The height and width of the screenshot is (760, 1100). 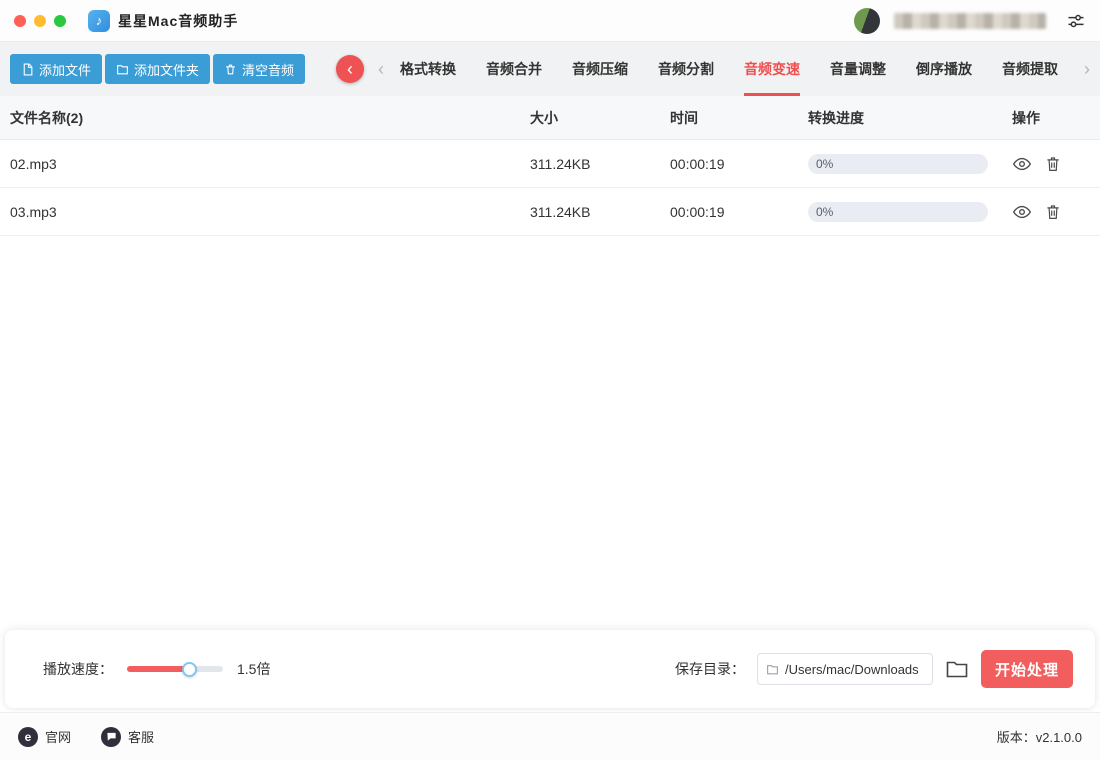 I want to click on official-site-link: e 官网, so click(x=45, y=736).